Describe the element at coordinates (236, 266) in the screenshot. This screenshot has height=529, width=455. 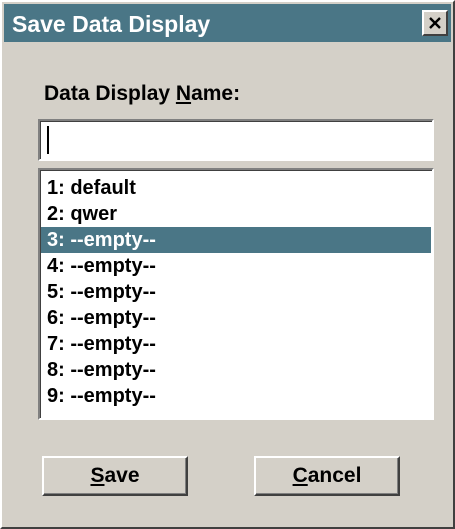
I see `list-item: 4: --empty--` at that location.